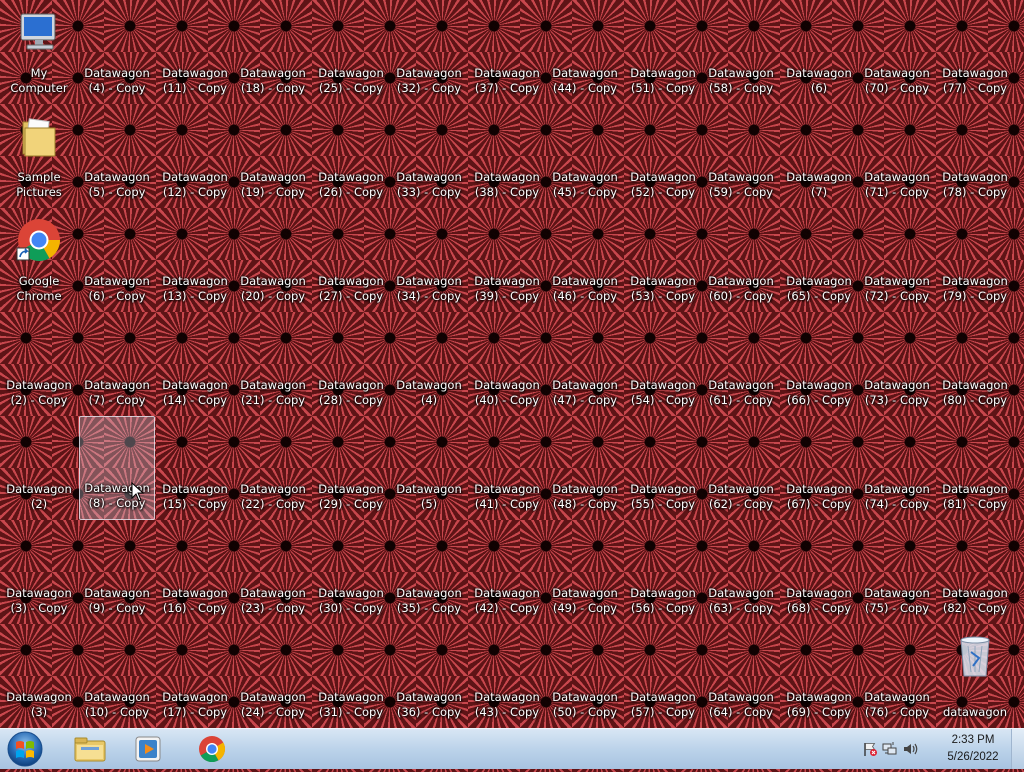 This screenshot has height=772, width=1024. What do you see at coordinates (39, 364) in the screenshot?
I see `desktop-icon-datawagon: Datawagon (2) - Copy` at bounding box center [39, 364].